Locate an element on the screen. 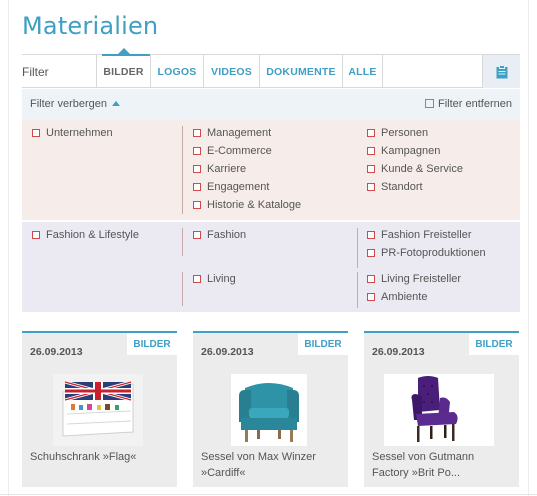 This screenshot has width=537, height=496. filter-option-label: Engagement is located at coordinates (238, 187).